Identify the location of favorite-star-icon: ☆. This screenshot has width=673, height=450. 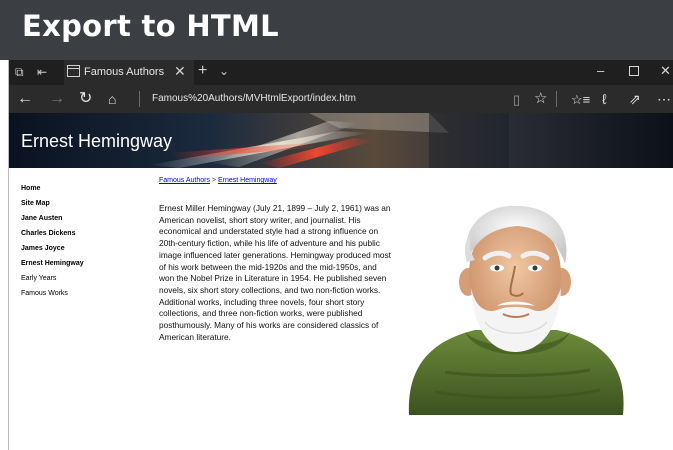
(540, 99).